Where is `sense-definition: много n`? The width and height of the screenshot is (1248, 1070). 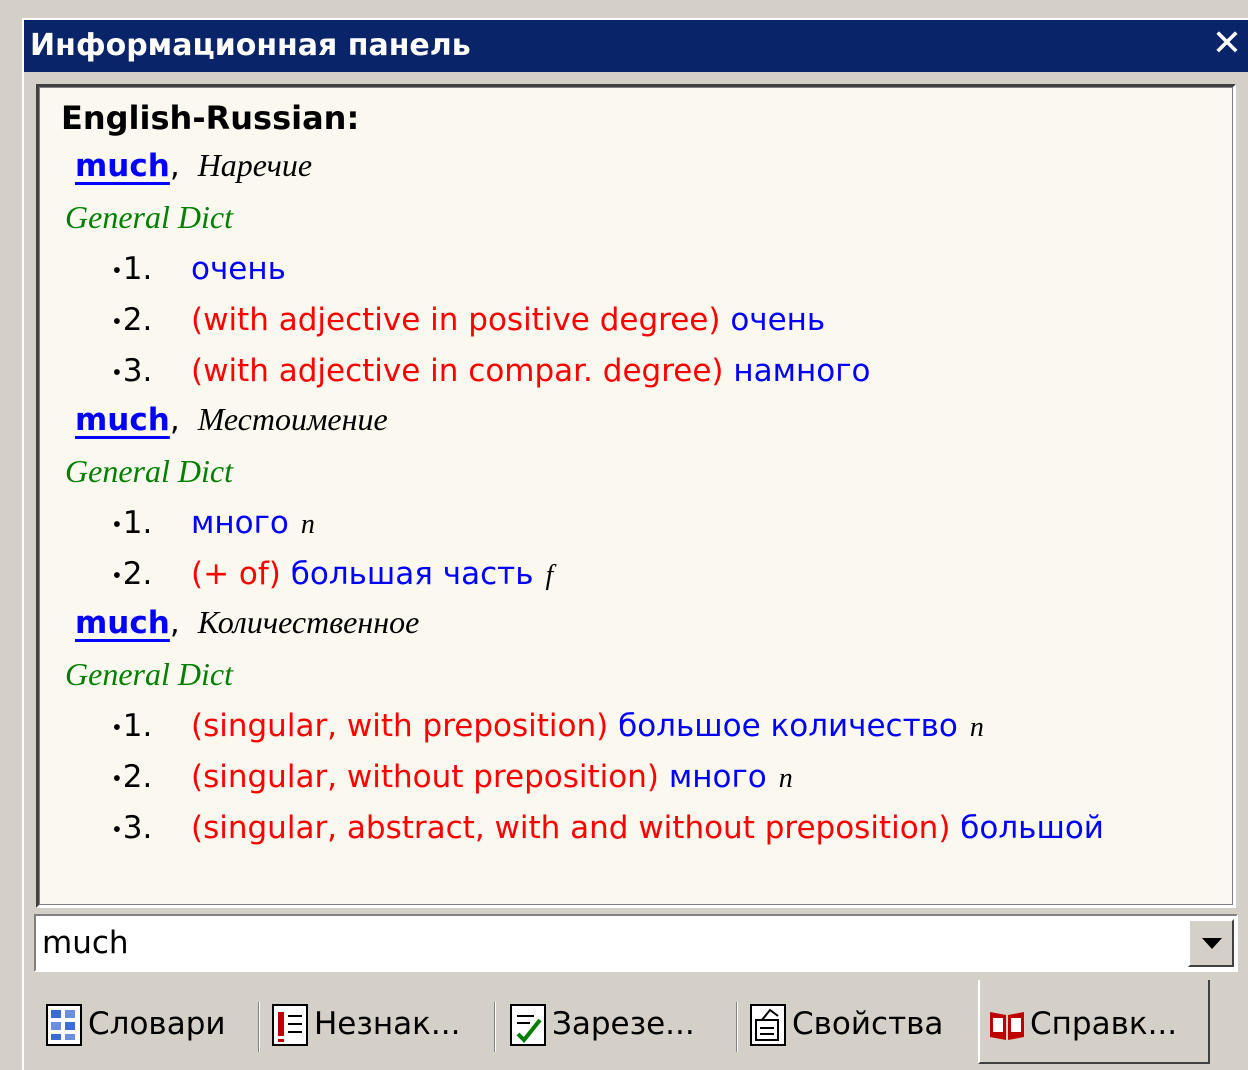 sense-definition: много n is located at coordinates (253, 523).